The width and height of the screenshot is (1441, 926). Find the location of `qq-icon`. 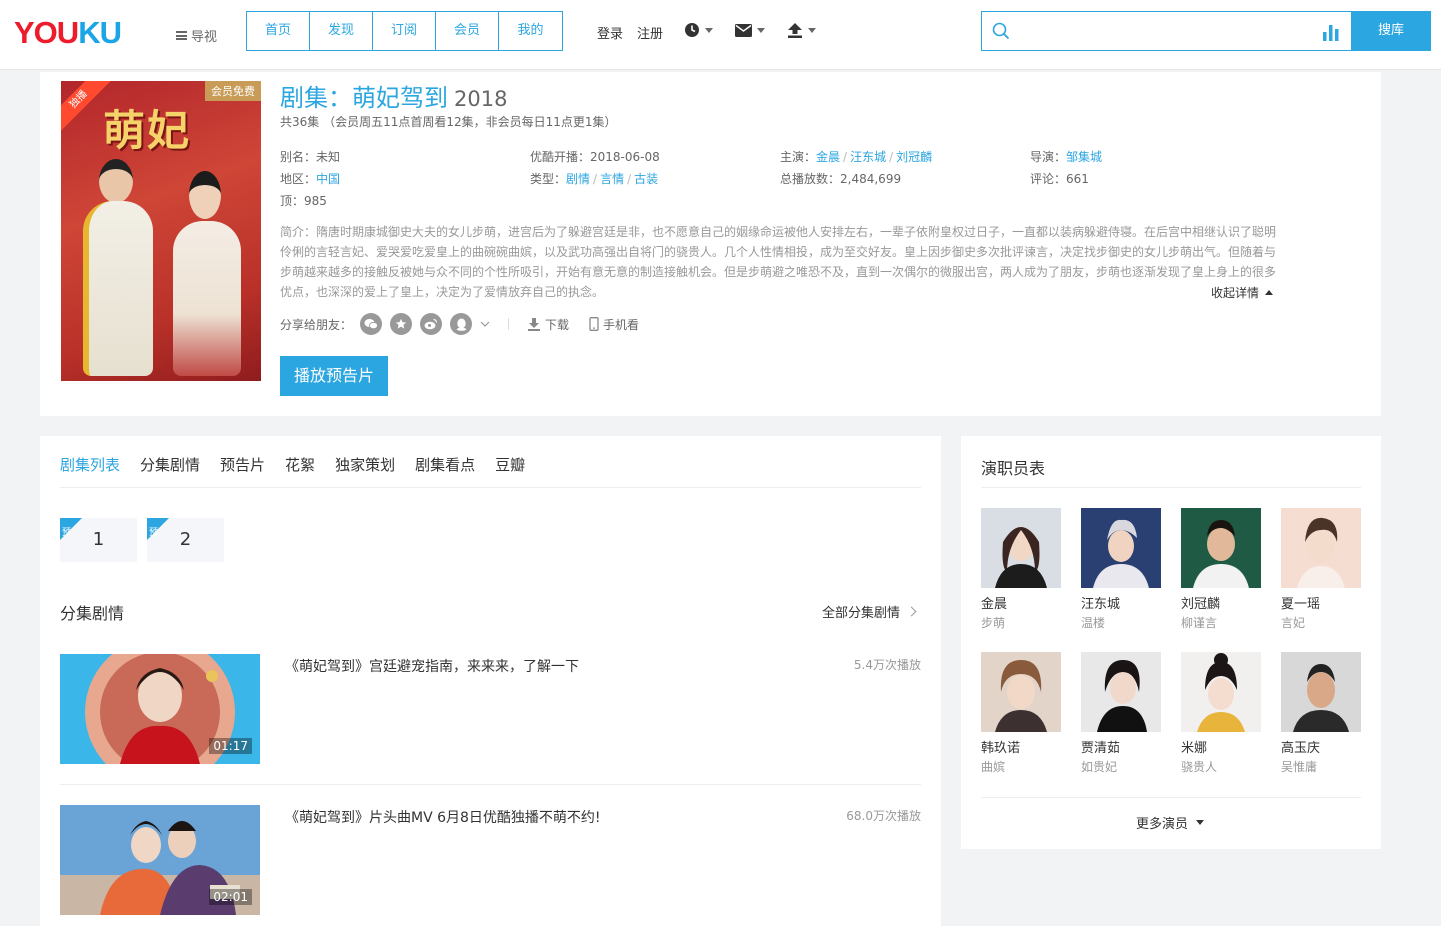

qq-icon is located at coordinates (461, 324).